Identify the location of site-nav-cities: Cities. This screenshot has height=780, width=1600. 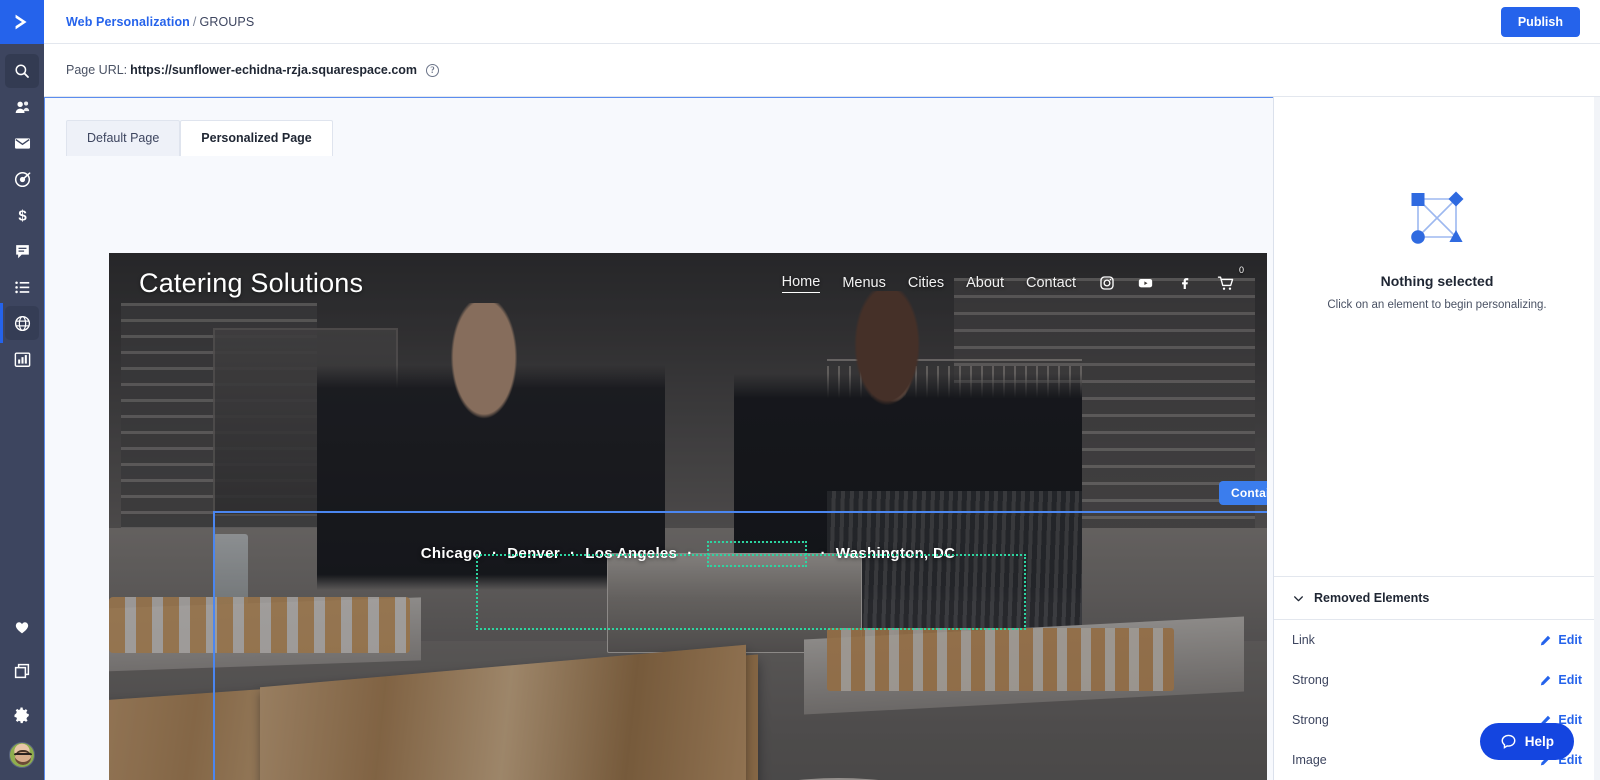
(926, 283).